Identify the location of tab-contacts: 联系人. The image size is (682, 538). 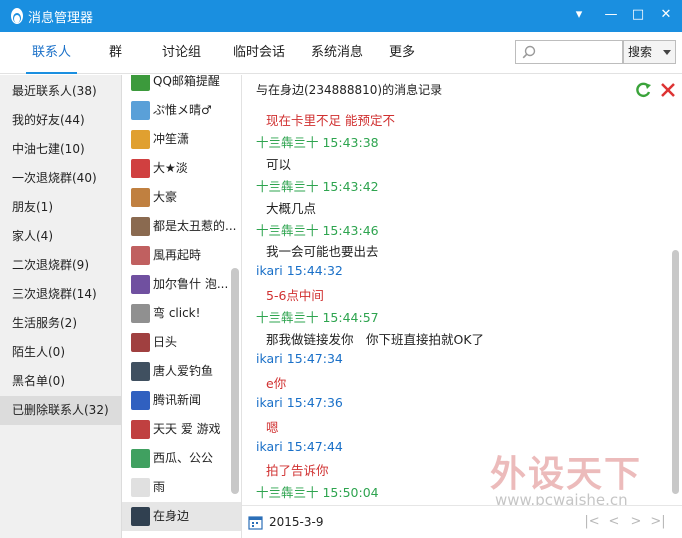
(51, 53).